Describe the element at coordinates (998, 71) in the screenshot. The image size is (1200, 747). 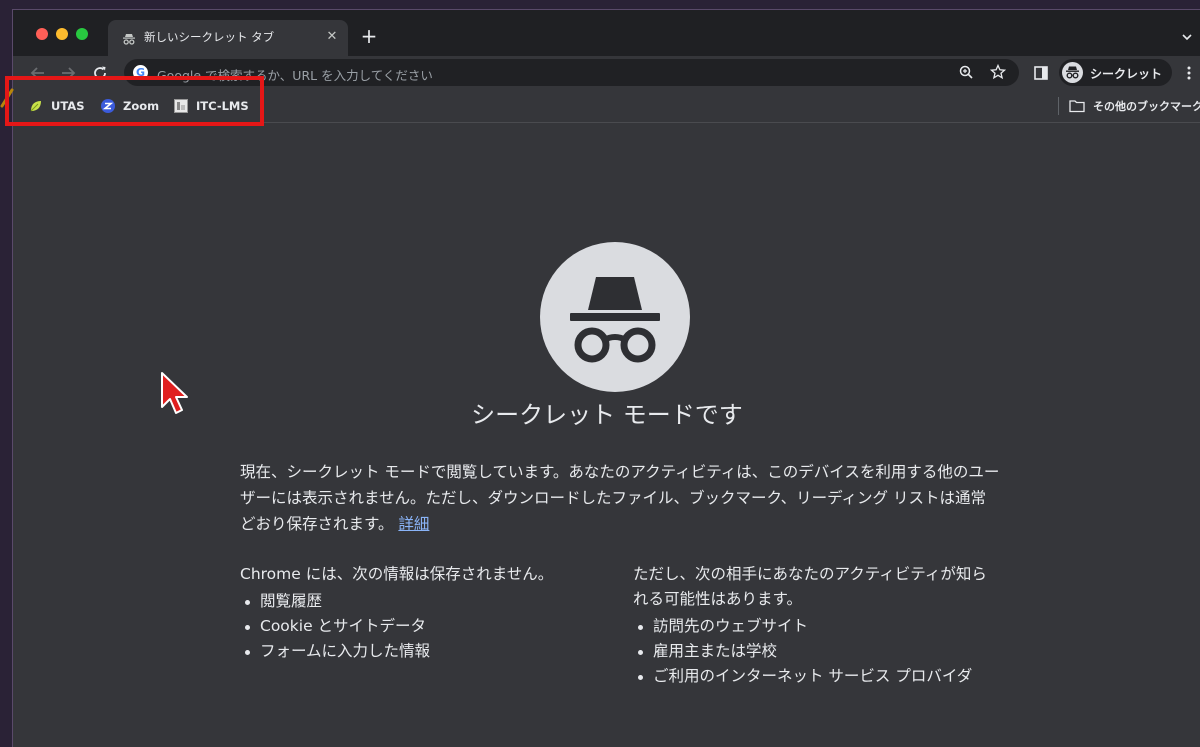
I see `bookmark-star-icon` at that location.